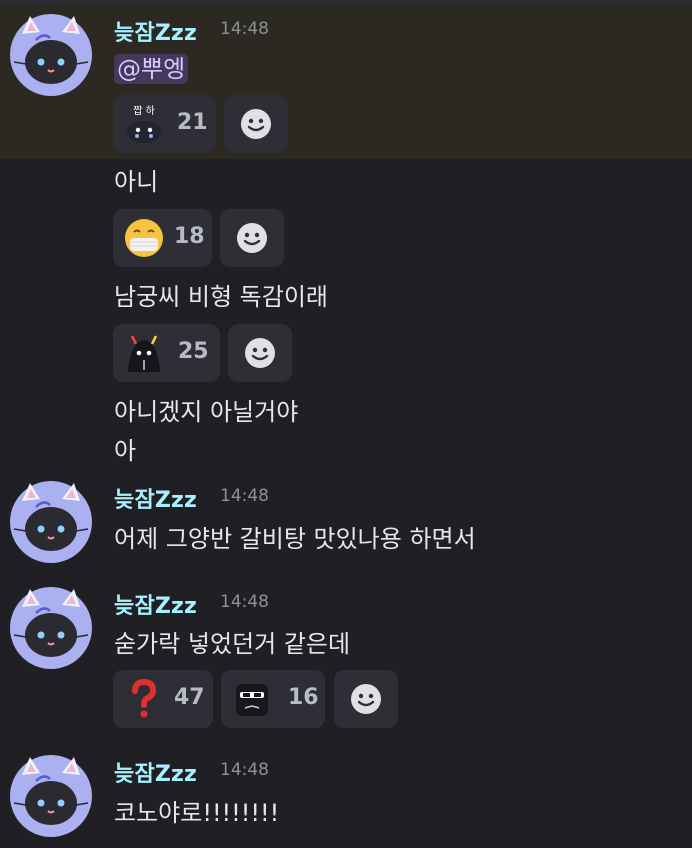 The width and height of the screenshot is (692, 848). I want to click on message-text: 남궁씨 비형 독감이래, so click(221, 297).